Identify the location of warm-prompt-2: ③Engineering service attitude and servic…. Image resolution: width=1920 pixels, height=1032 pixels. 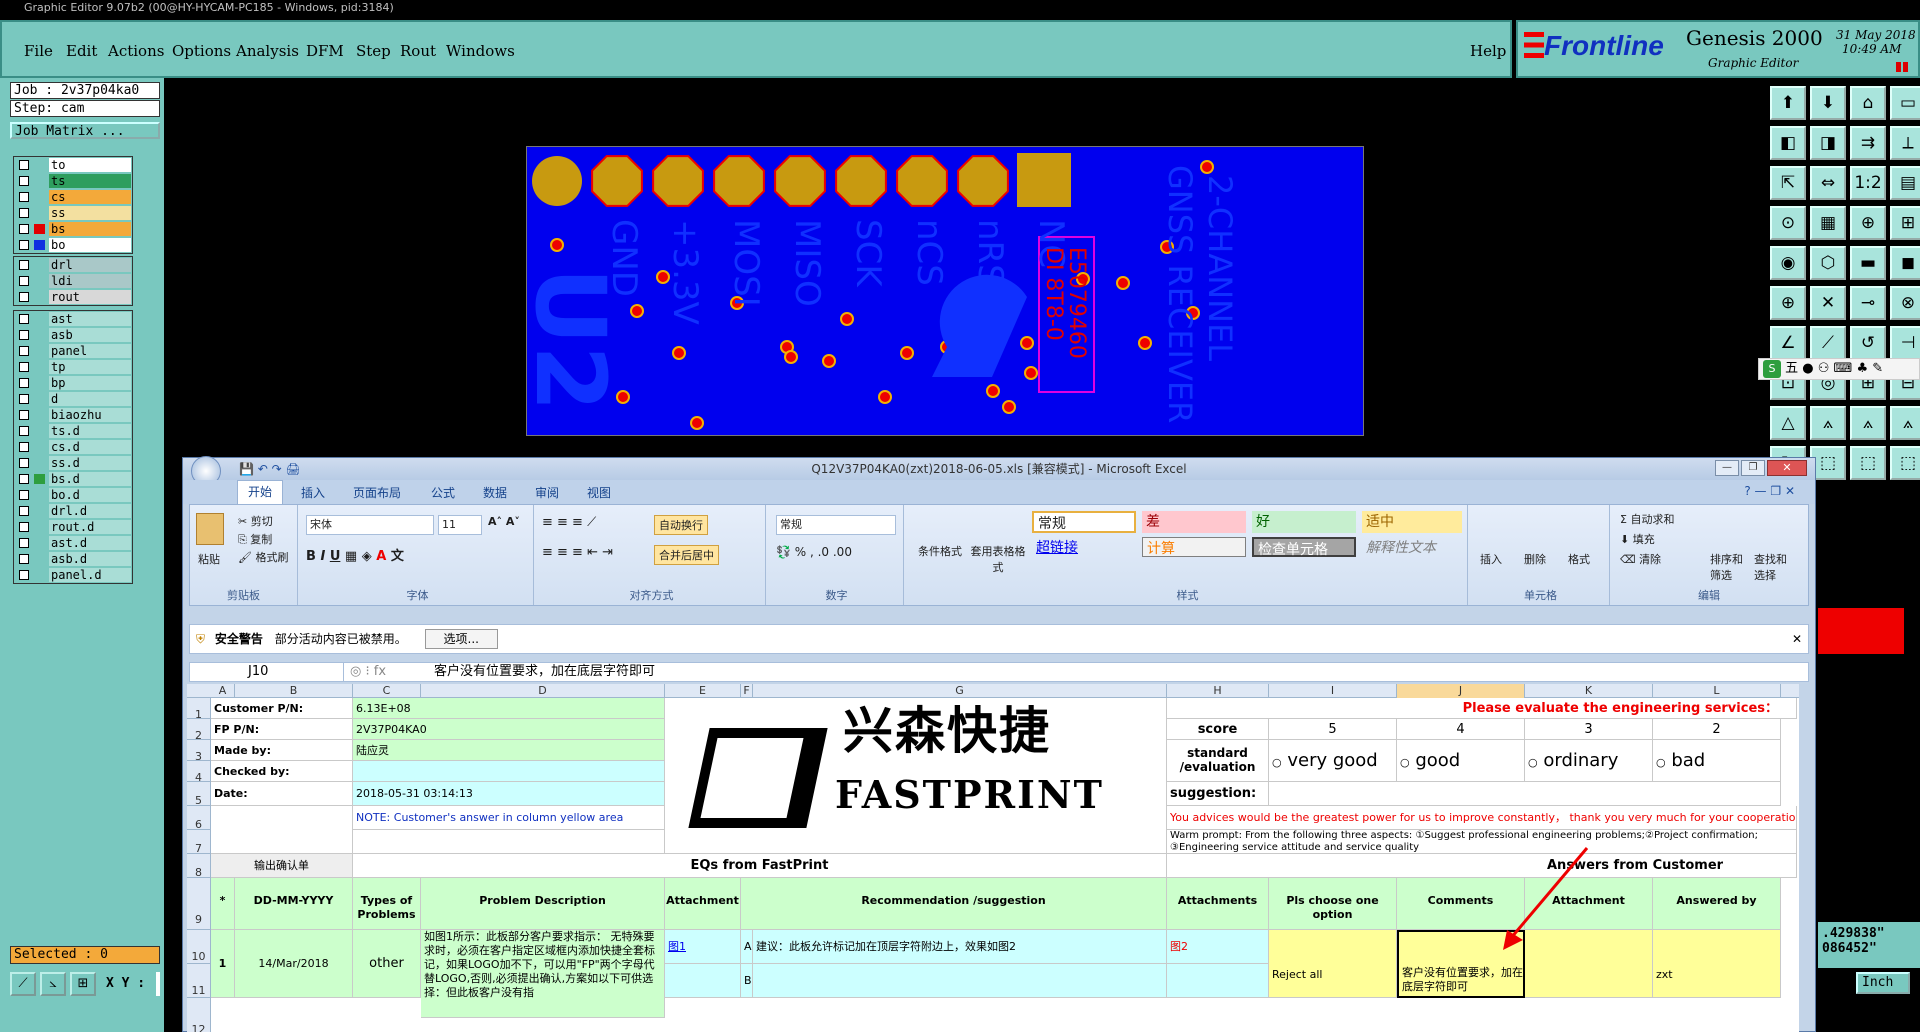
(1482, 848).